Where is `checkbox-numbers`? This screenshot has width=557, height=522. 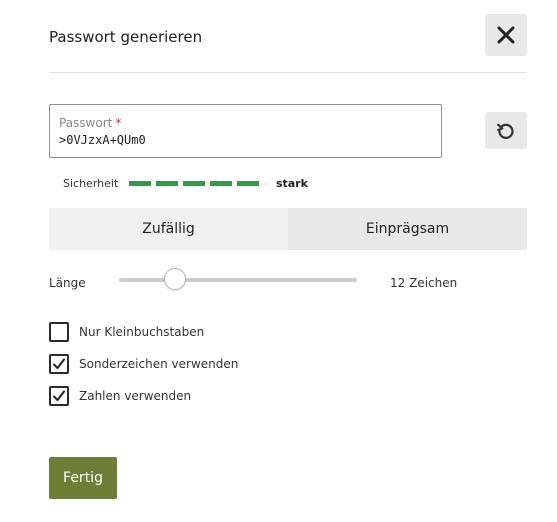 checkbox-numbers is located at coordinates (59, 396).